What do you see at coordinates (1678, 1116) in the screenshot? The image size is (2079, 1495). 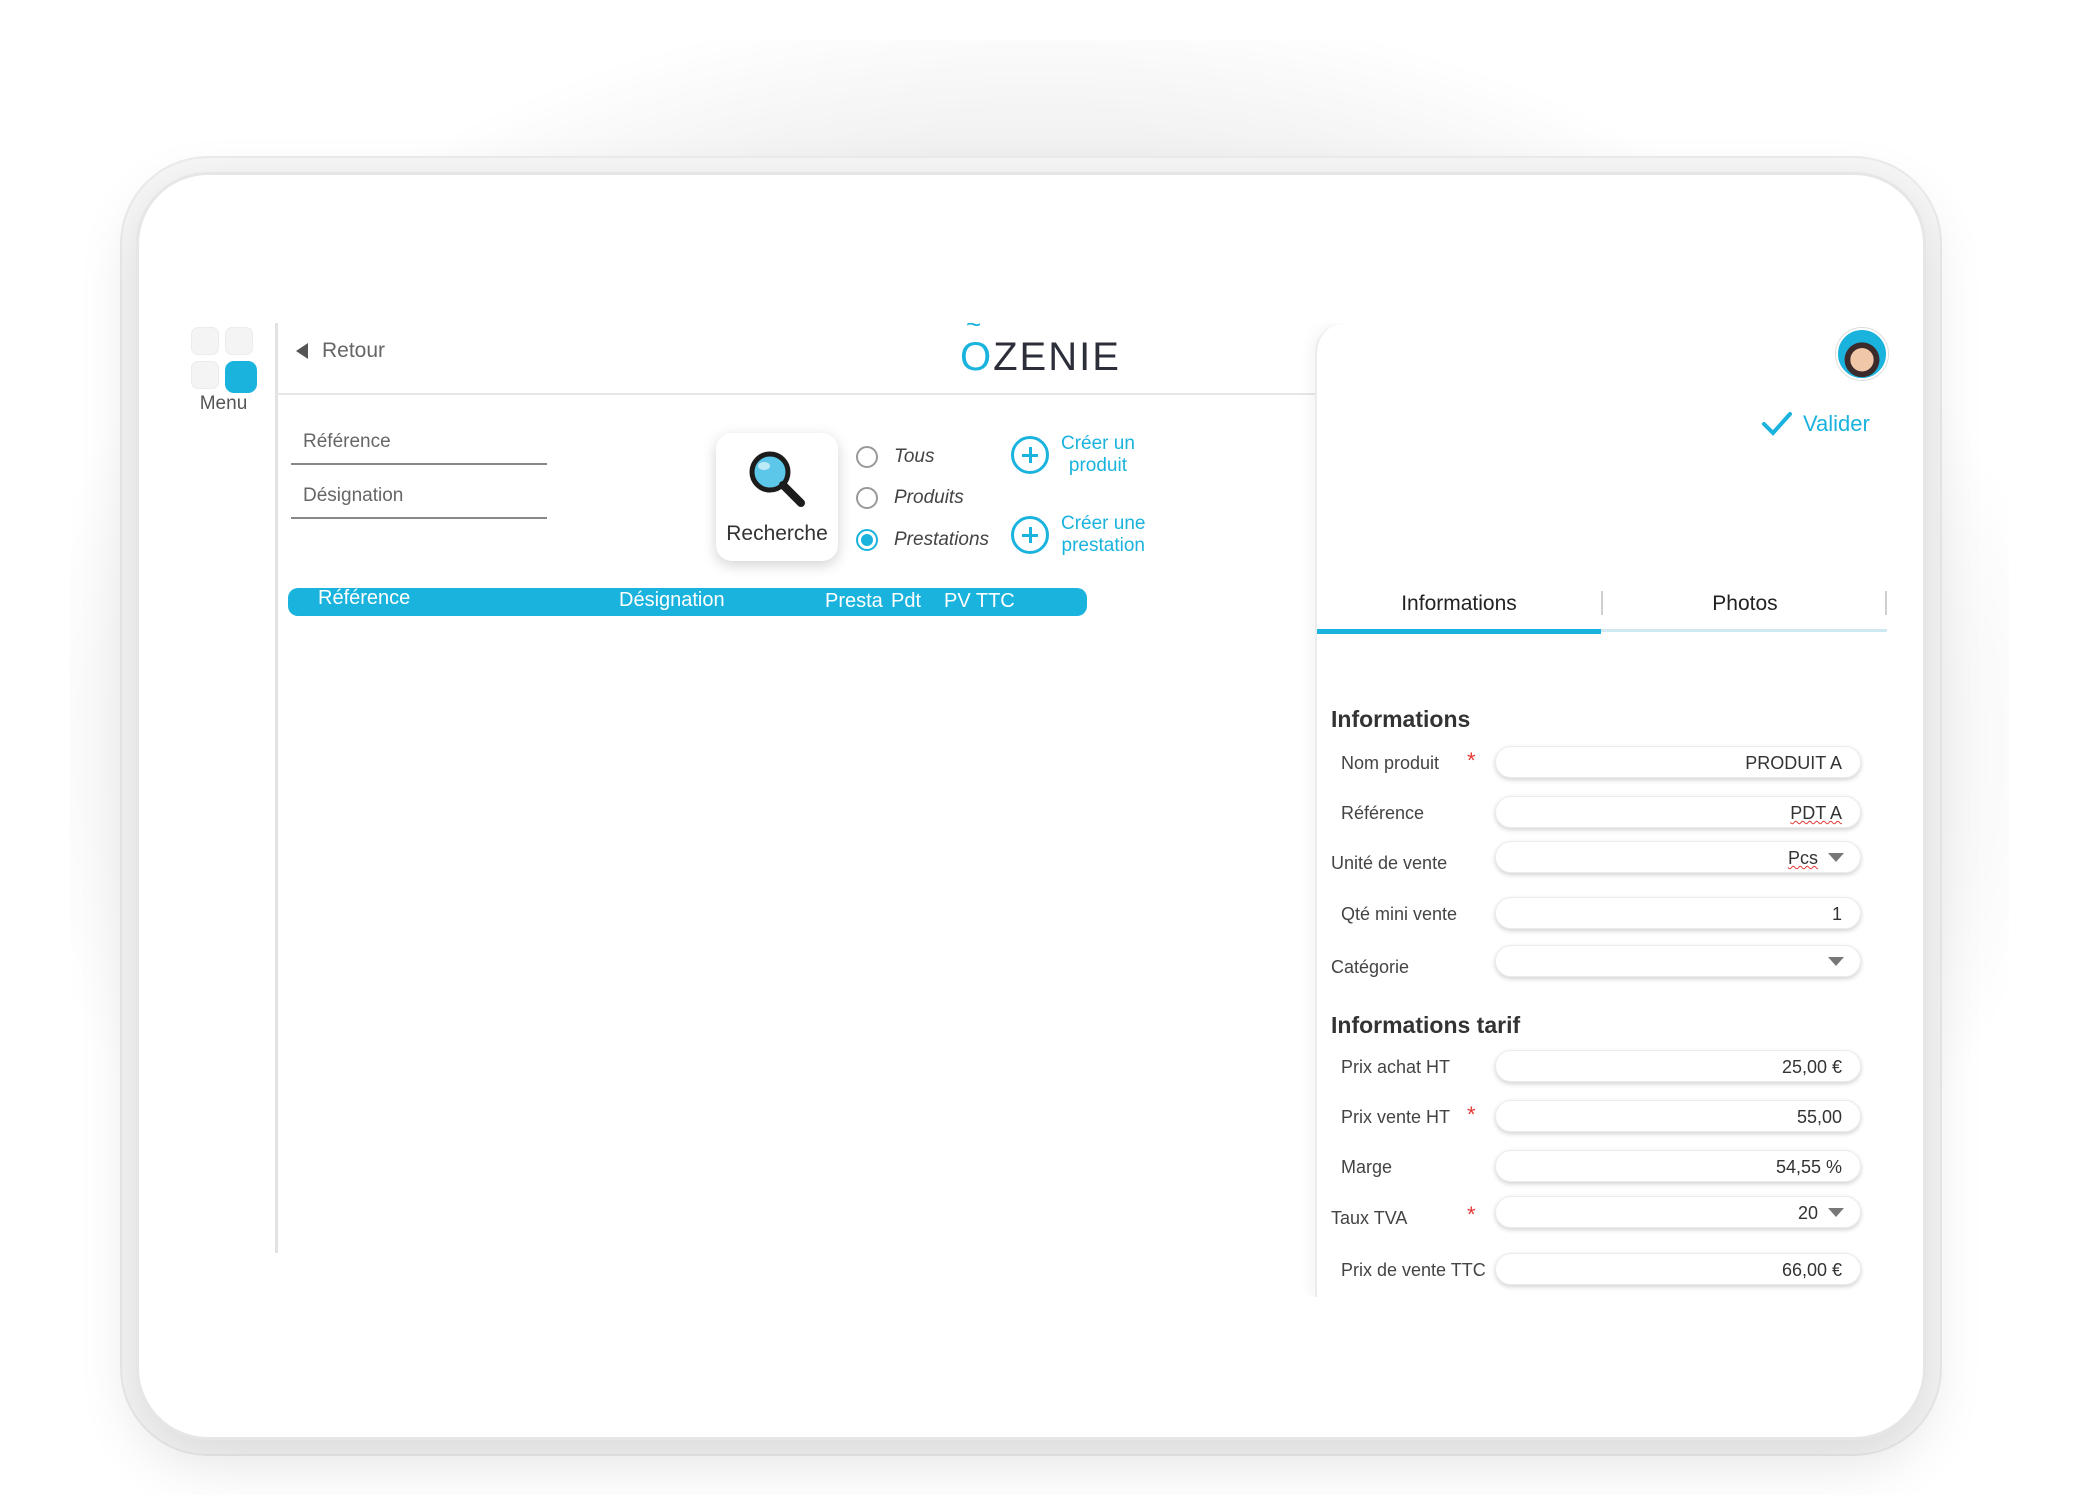 I see `prix-vente-ht-input: 55,00` at bounding box center [1678, 1116].